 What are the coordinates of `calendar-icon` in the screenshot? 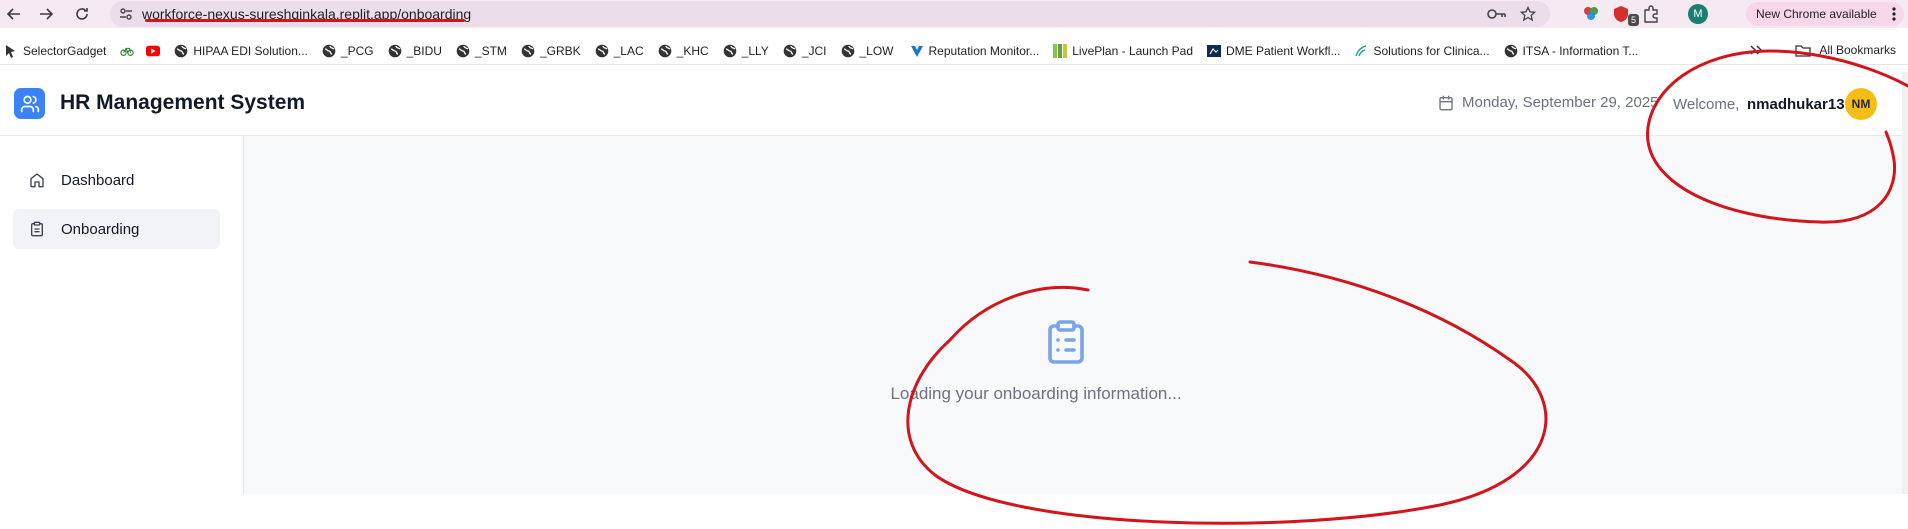 It's located at (1446, 102).